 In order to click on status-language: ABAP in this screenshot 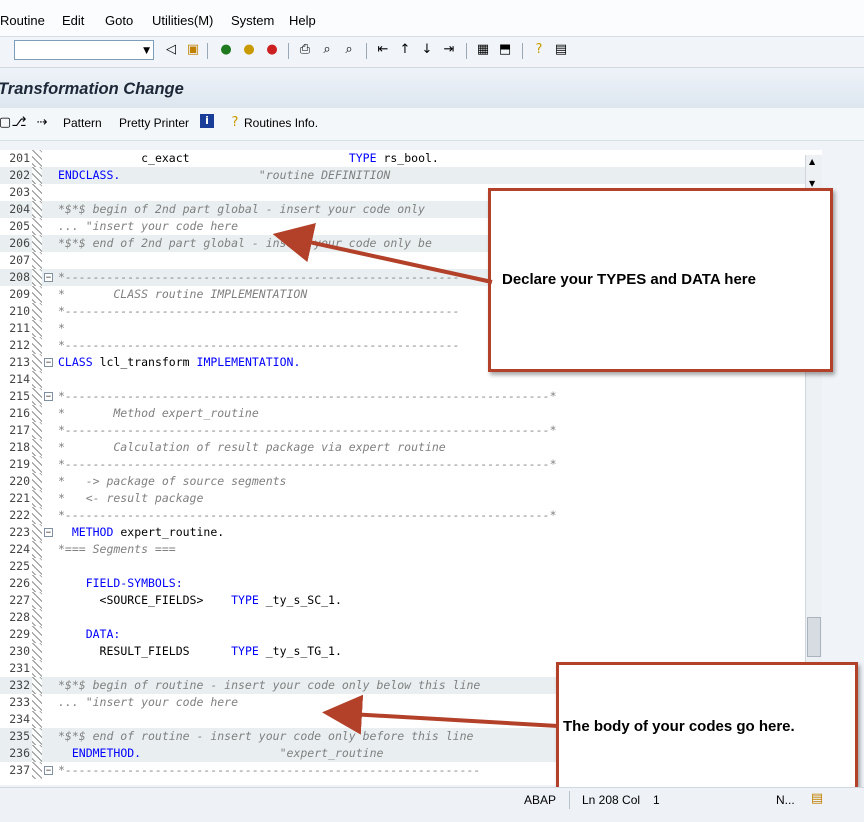, I will do `click(540, 800)`.